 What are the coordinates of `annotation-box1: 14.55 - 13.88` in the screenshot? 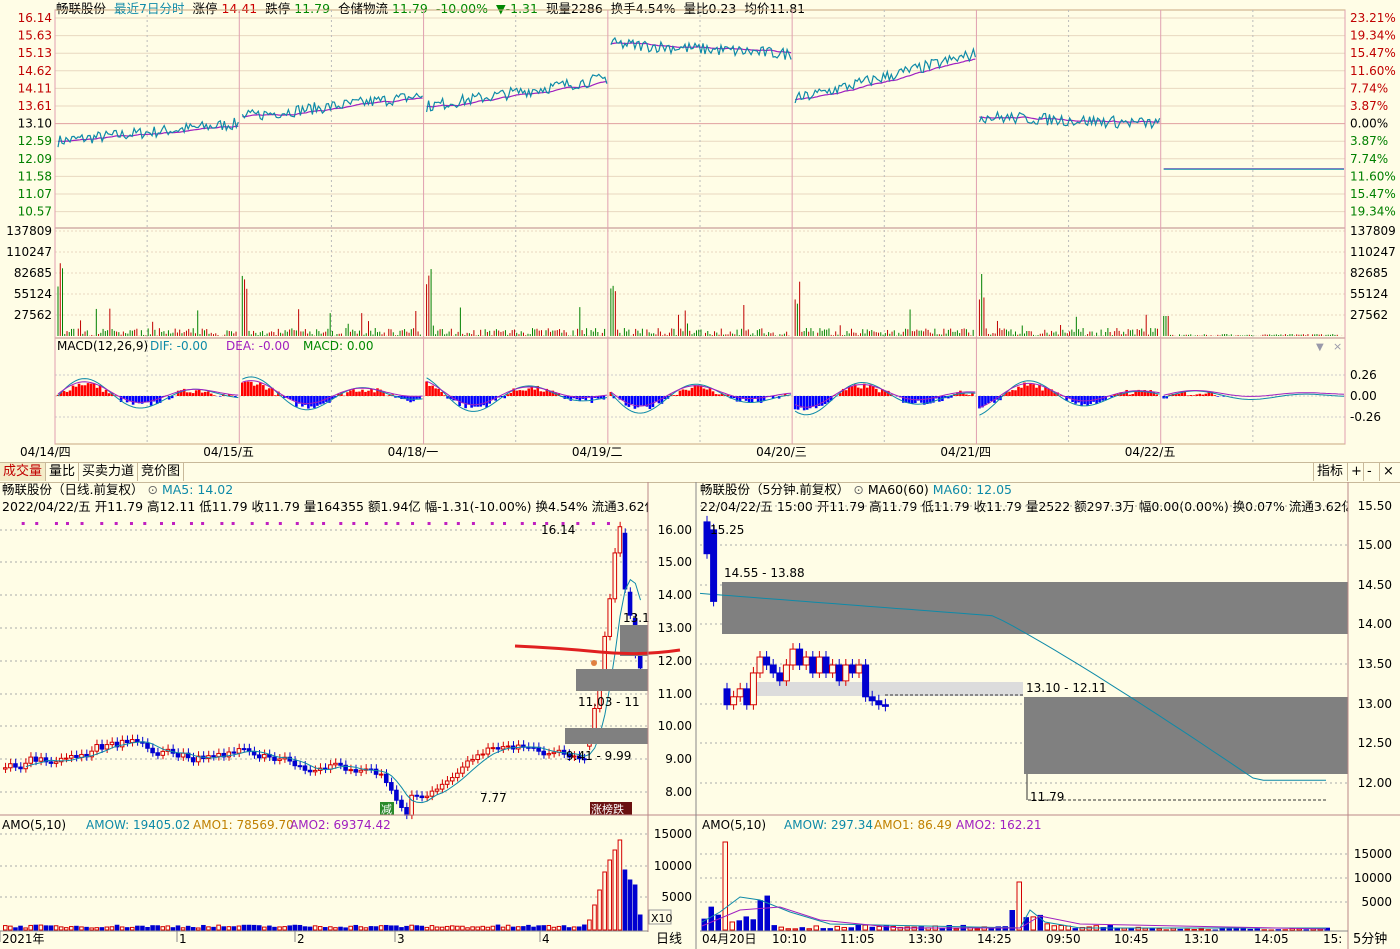 It's located at (764, 573).